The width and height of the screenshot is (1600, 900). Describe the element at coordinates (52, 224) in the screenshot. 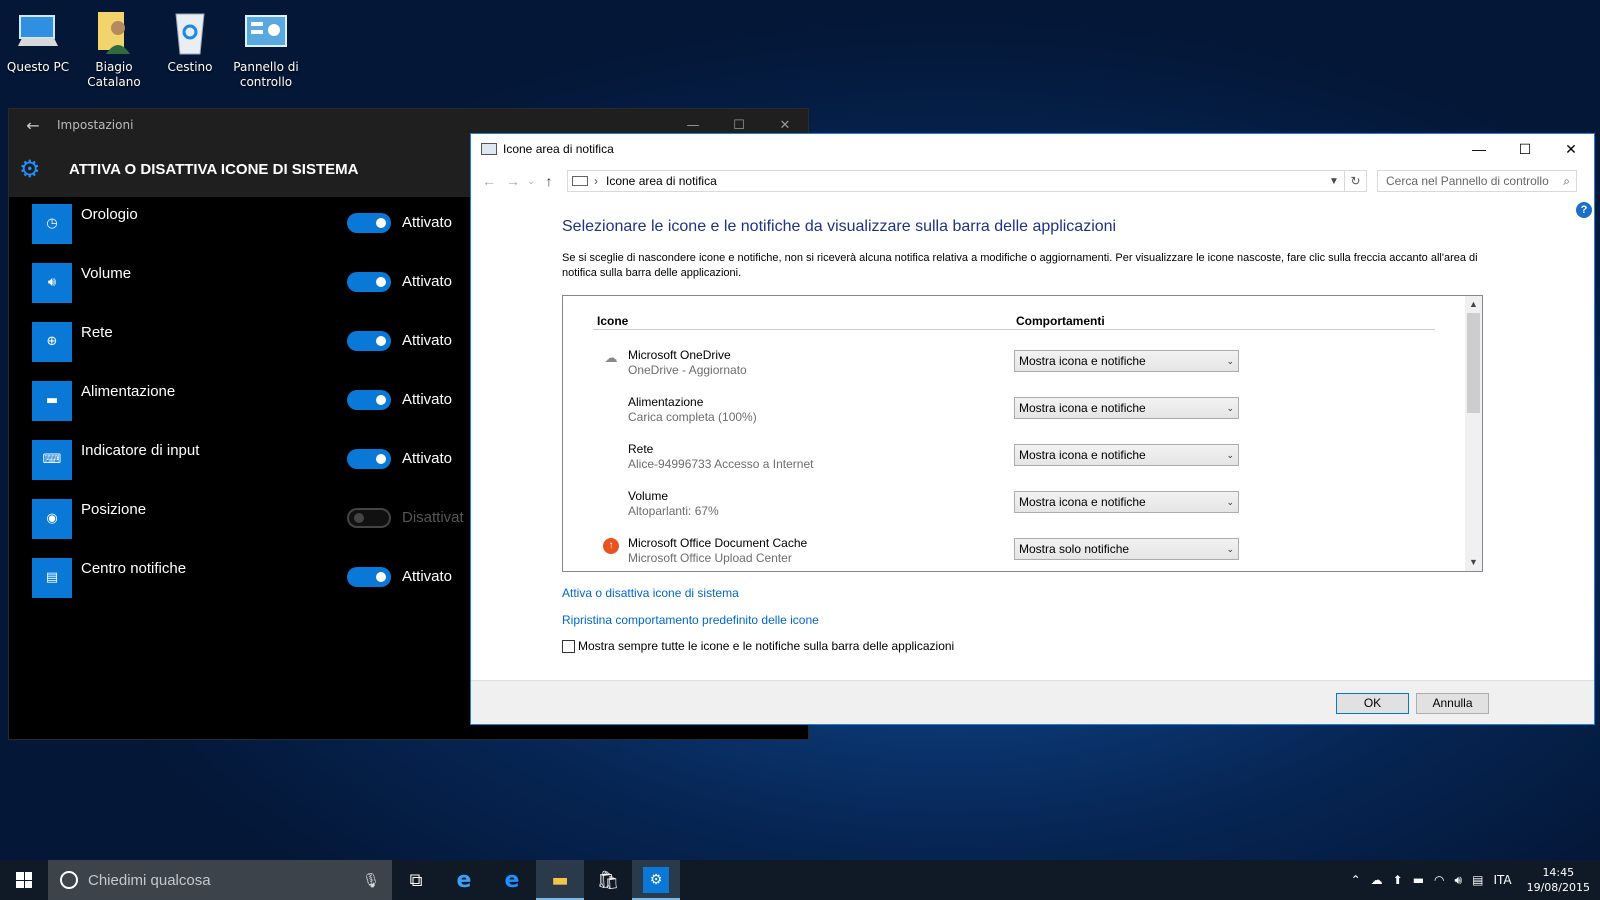

I see `clock-icon: ◷` at that location.